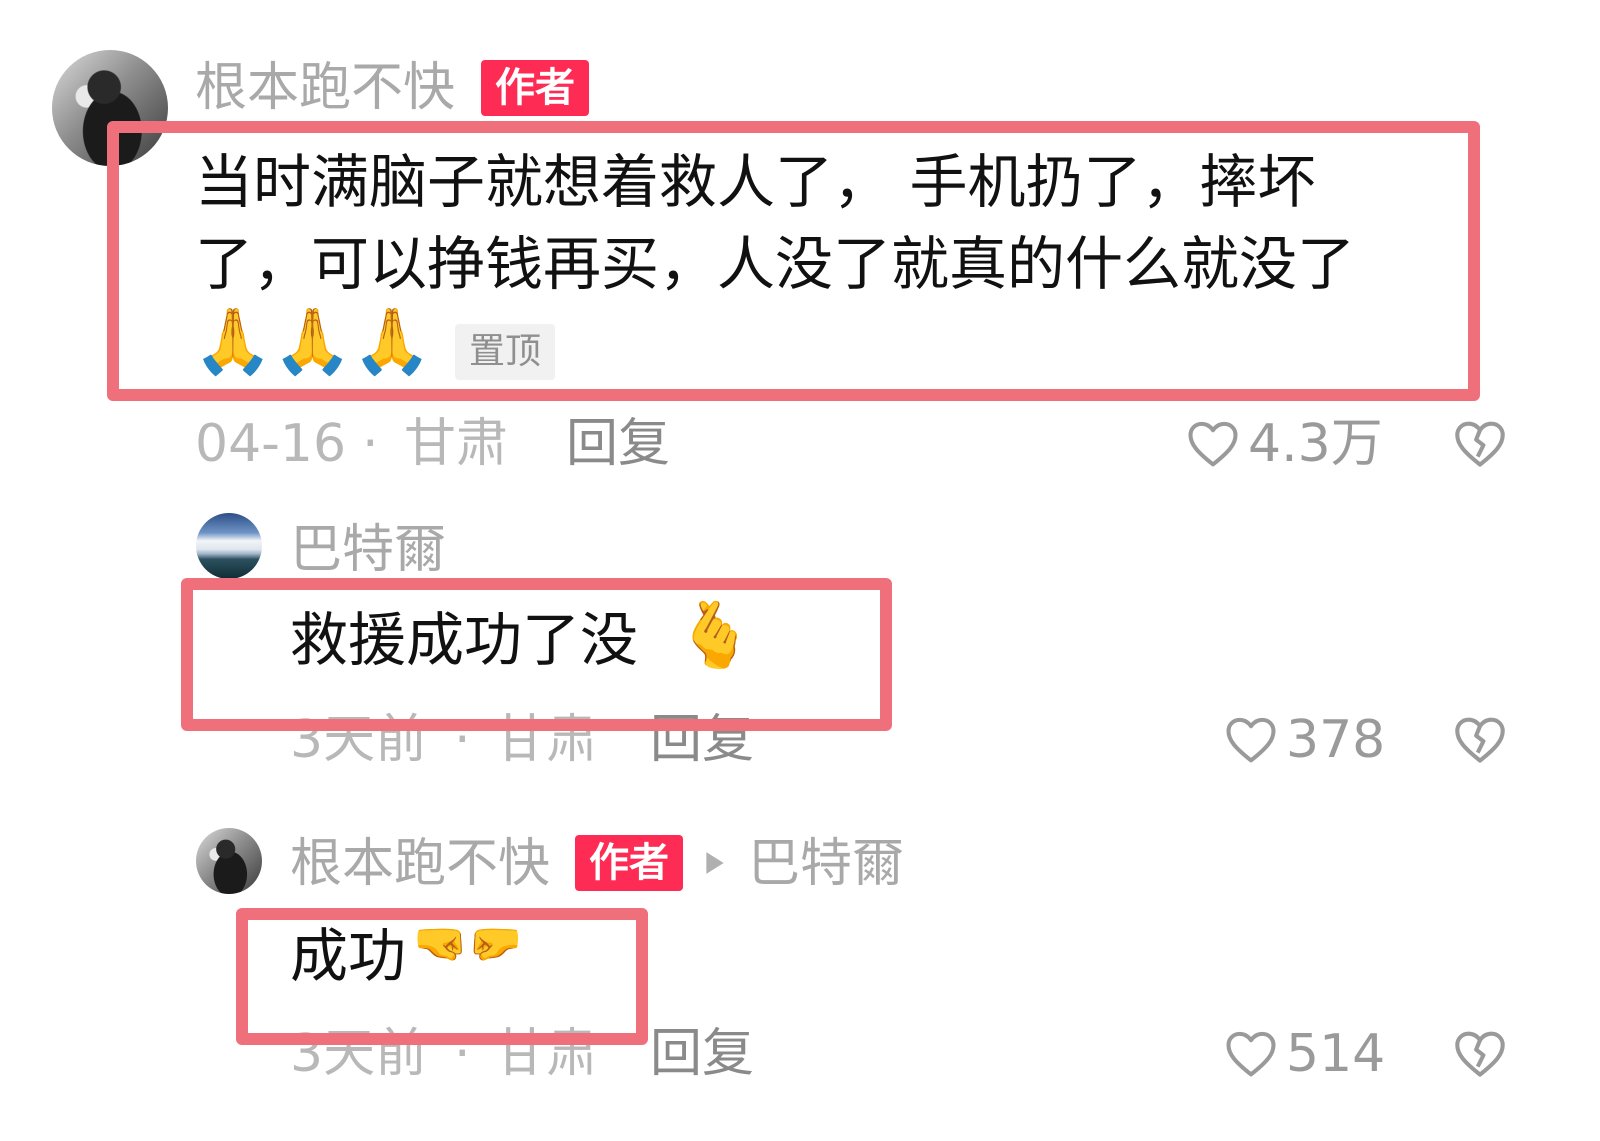 This screenshot has width=1600, height=1141. I want to click on pray-emoji: 🙏🙏🙏, so click(313, 342).